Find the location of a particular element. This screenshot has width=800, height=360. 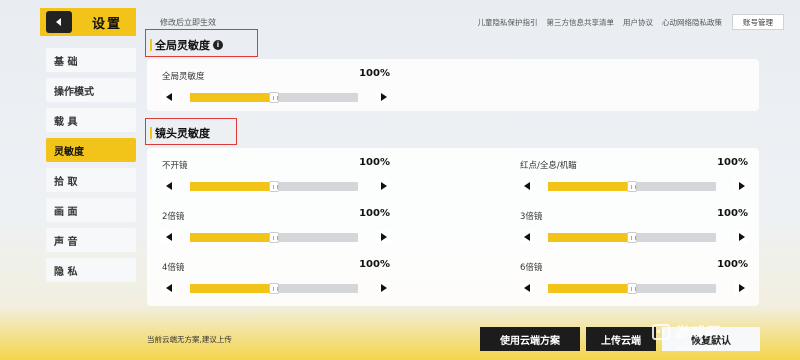

sidebar-item-sound: 声 音 is located at coordinates (91, 240).